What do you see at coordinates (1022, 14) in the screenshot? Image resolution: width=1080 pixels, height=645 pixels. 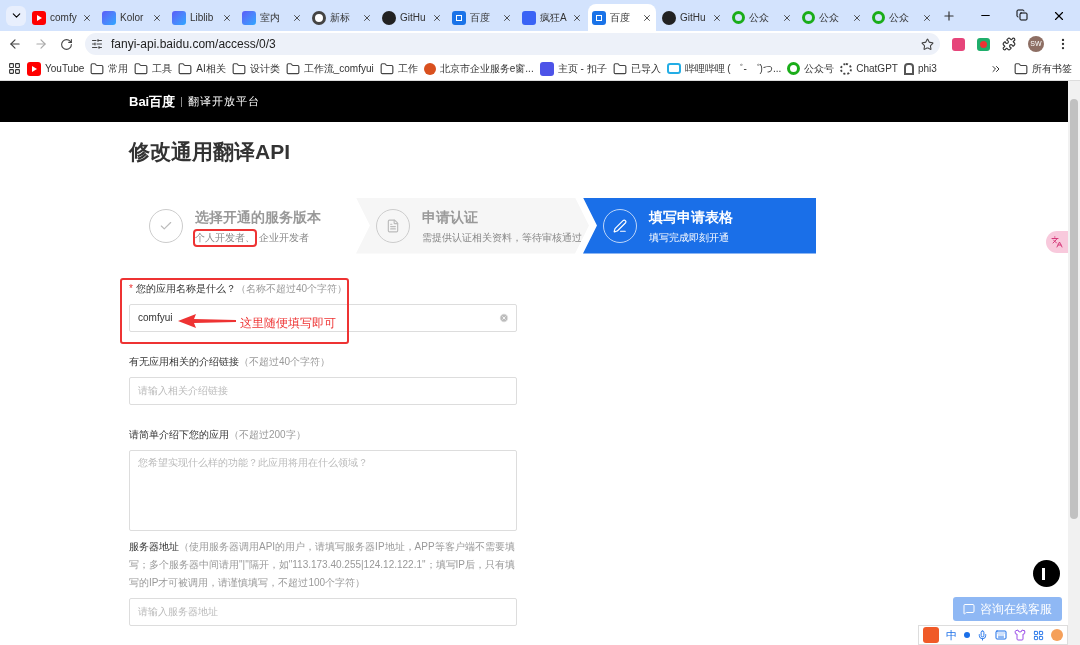 I see `restore-icon` at bounding box center [1022, 14].